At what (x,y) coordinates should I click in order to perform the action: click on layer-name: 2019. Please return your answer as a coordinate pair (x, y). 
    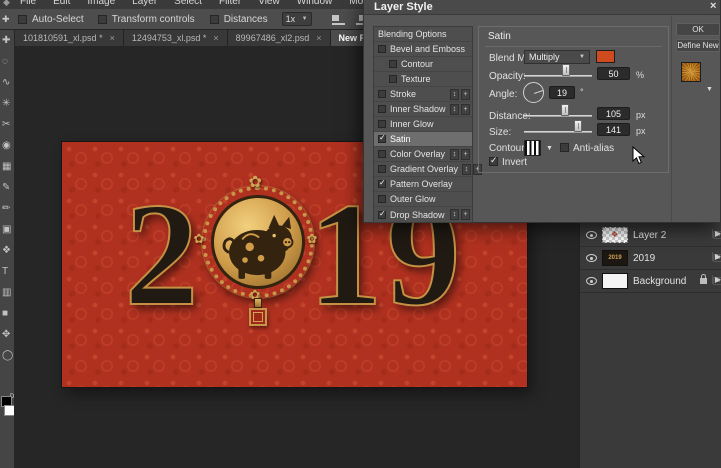
    Looking at the image, I should click on (670, 258).